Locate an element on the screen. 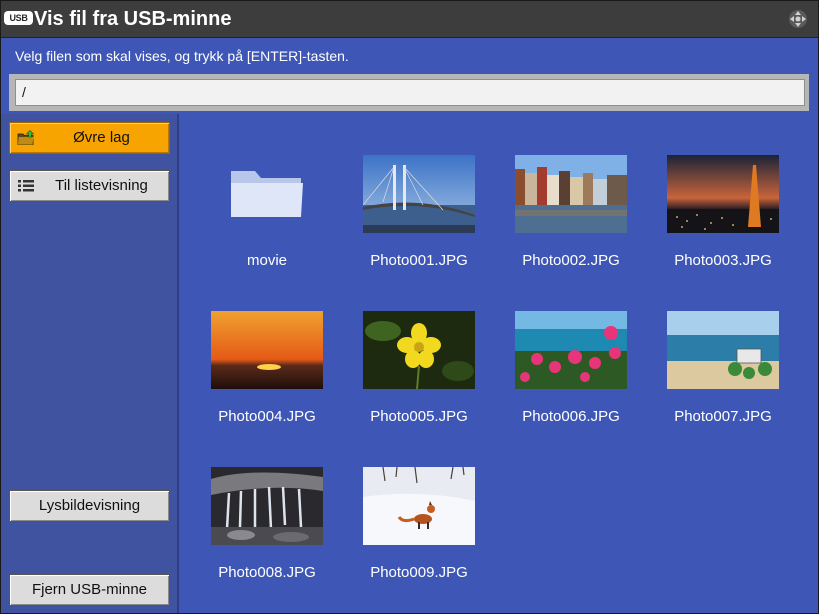  file-name: Photo001.JPG is located at coordinates (419, 260).